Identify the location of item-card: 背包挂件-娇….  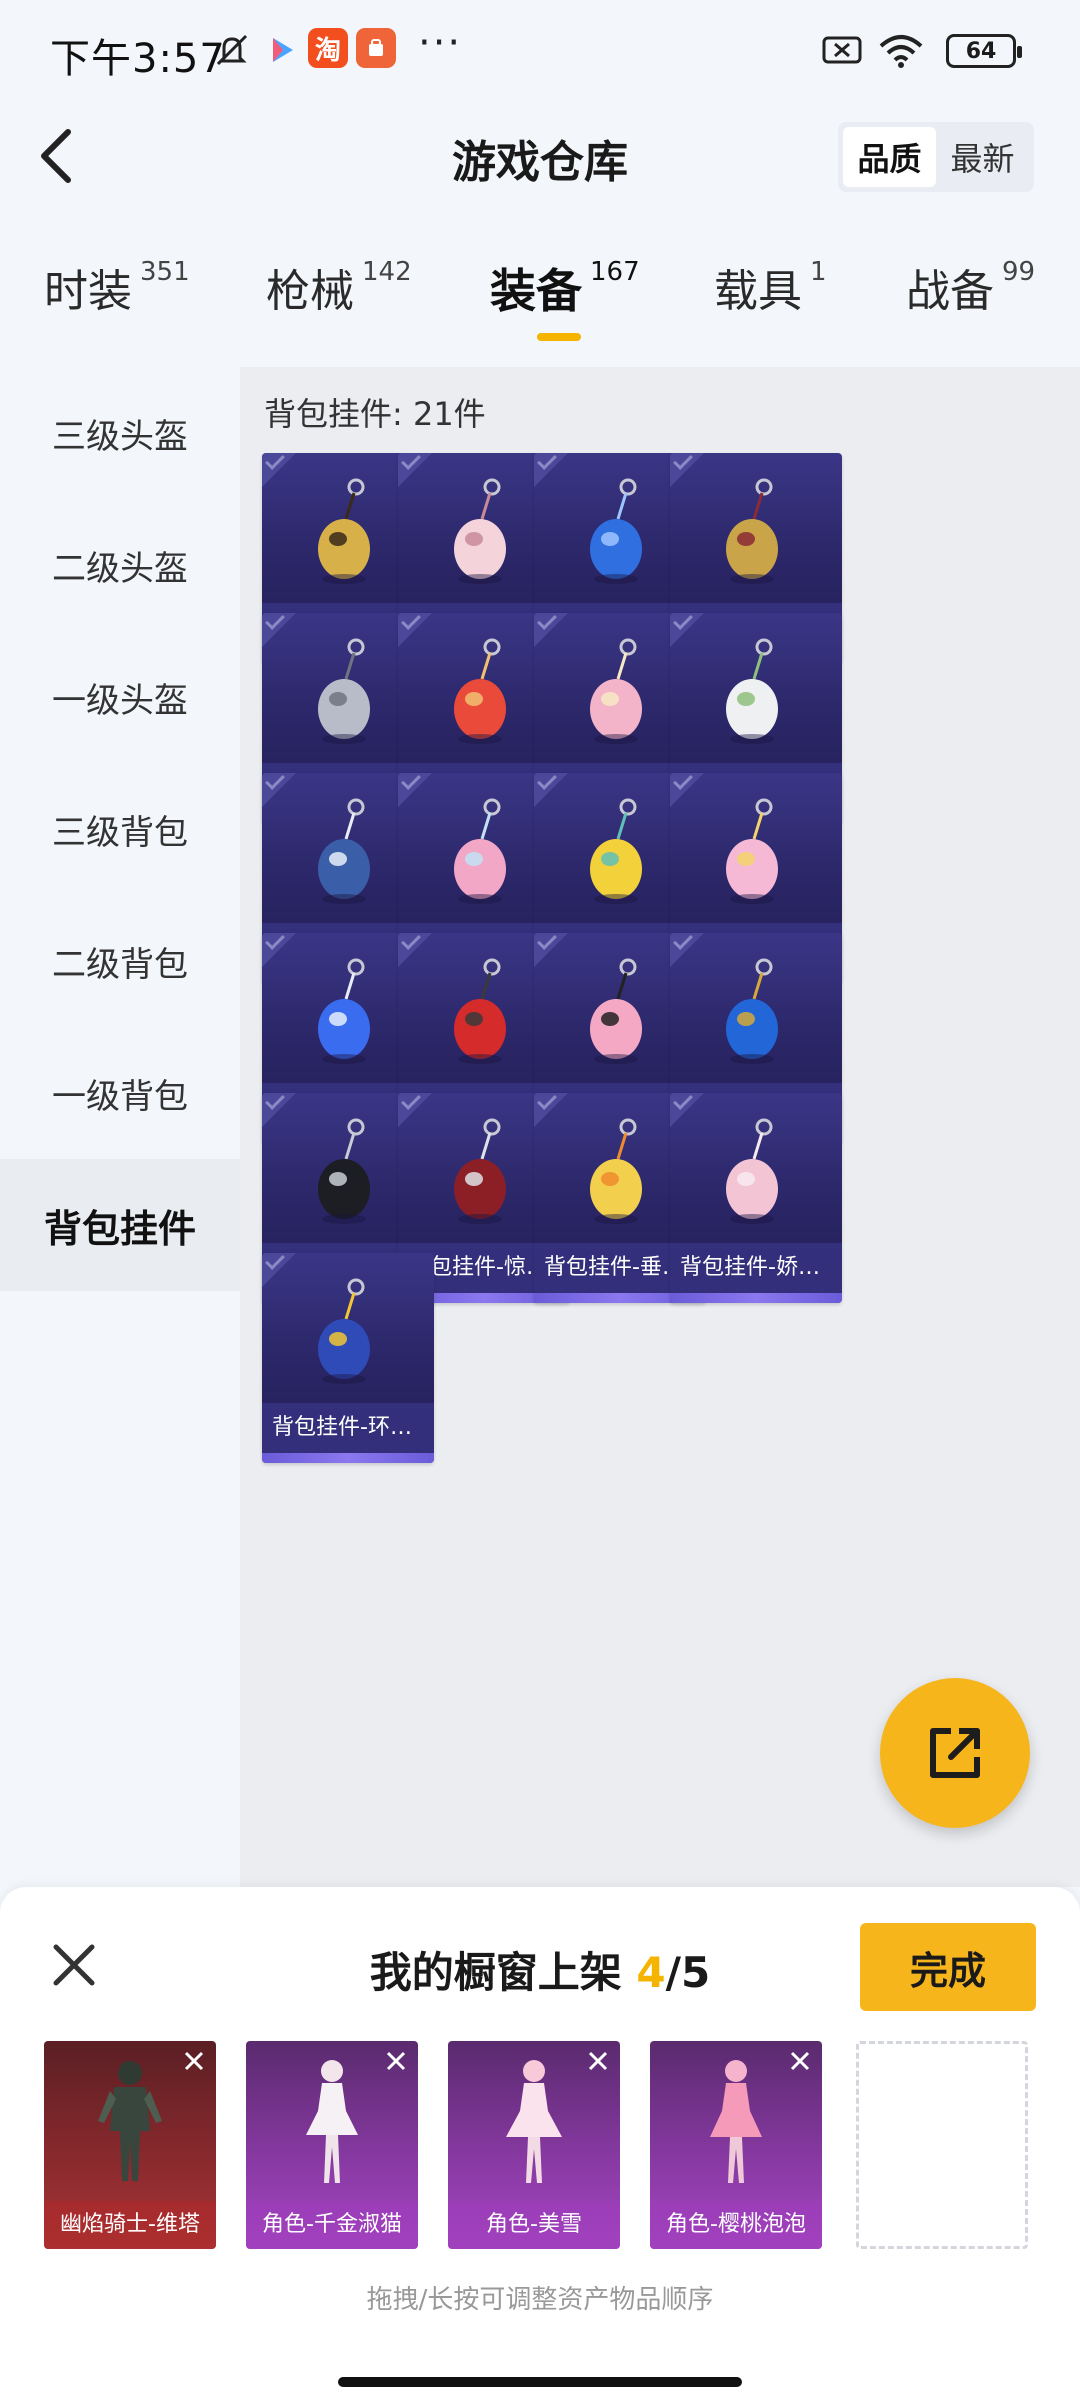
(756, 1198).